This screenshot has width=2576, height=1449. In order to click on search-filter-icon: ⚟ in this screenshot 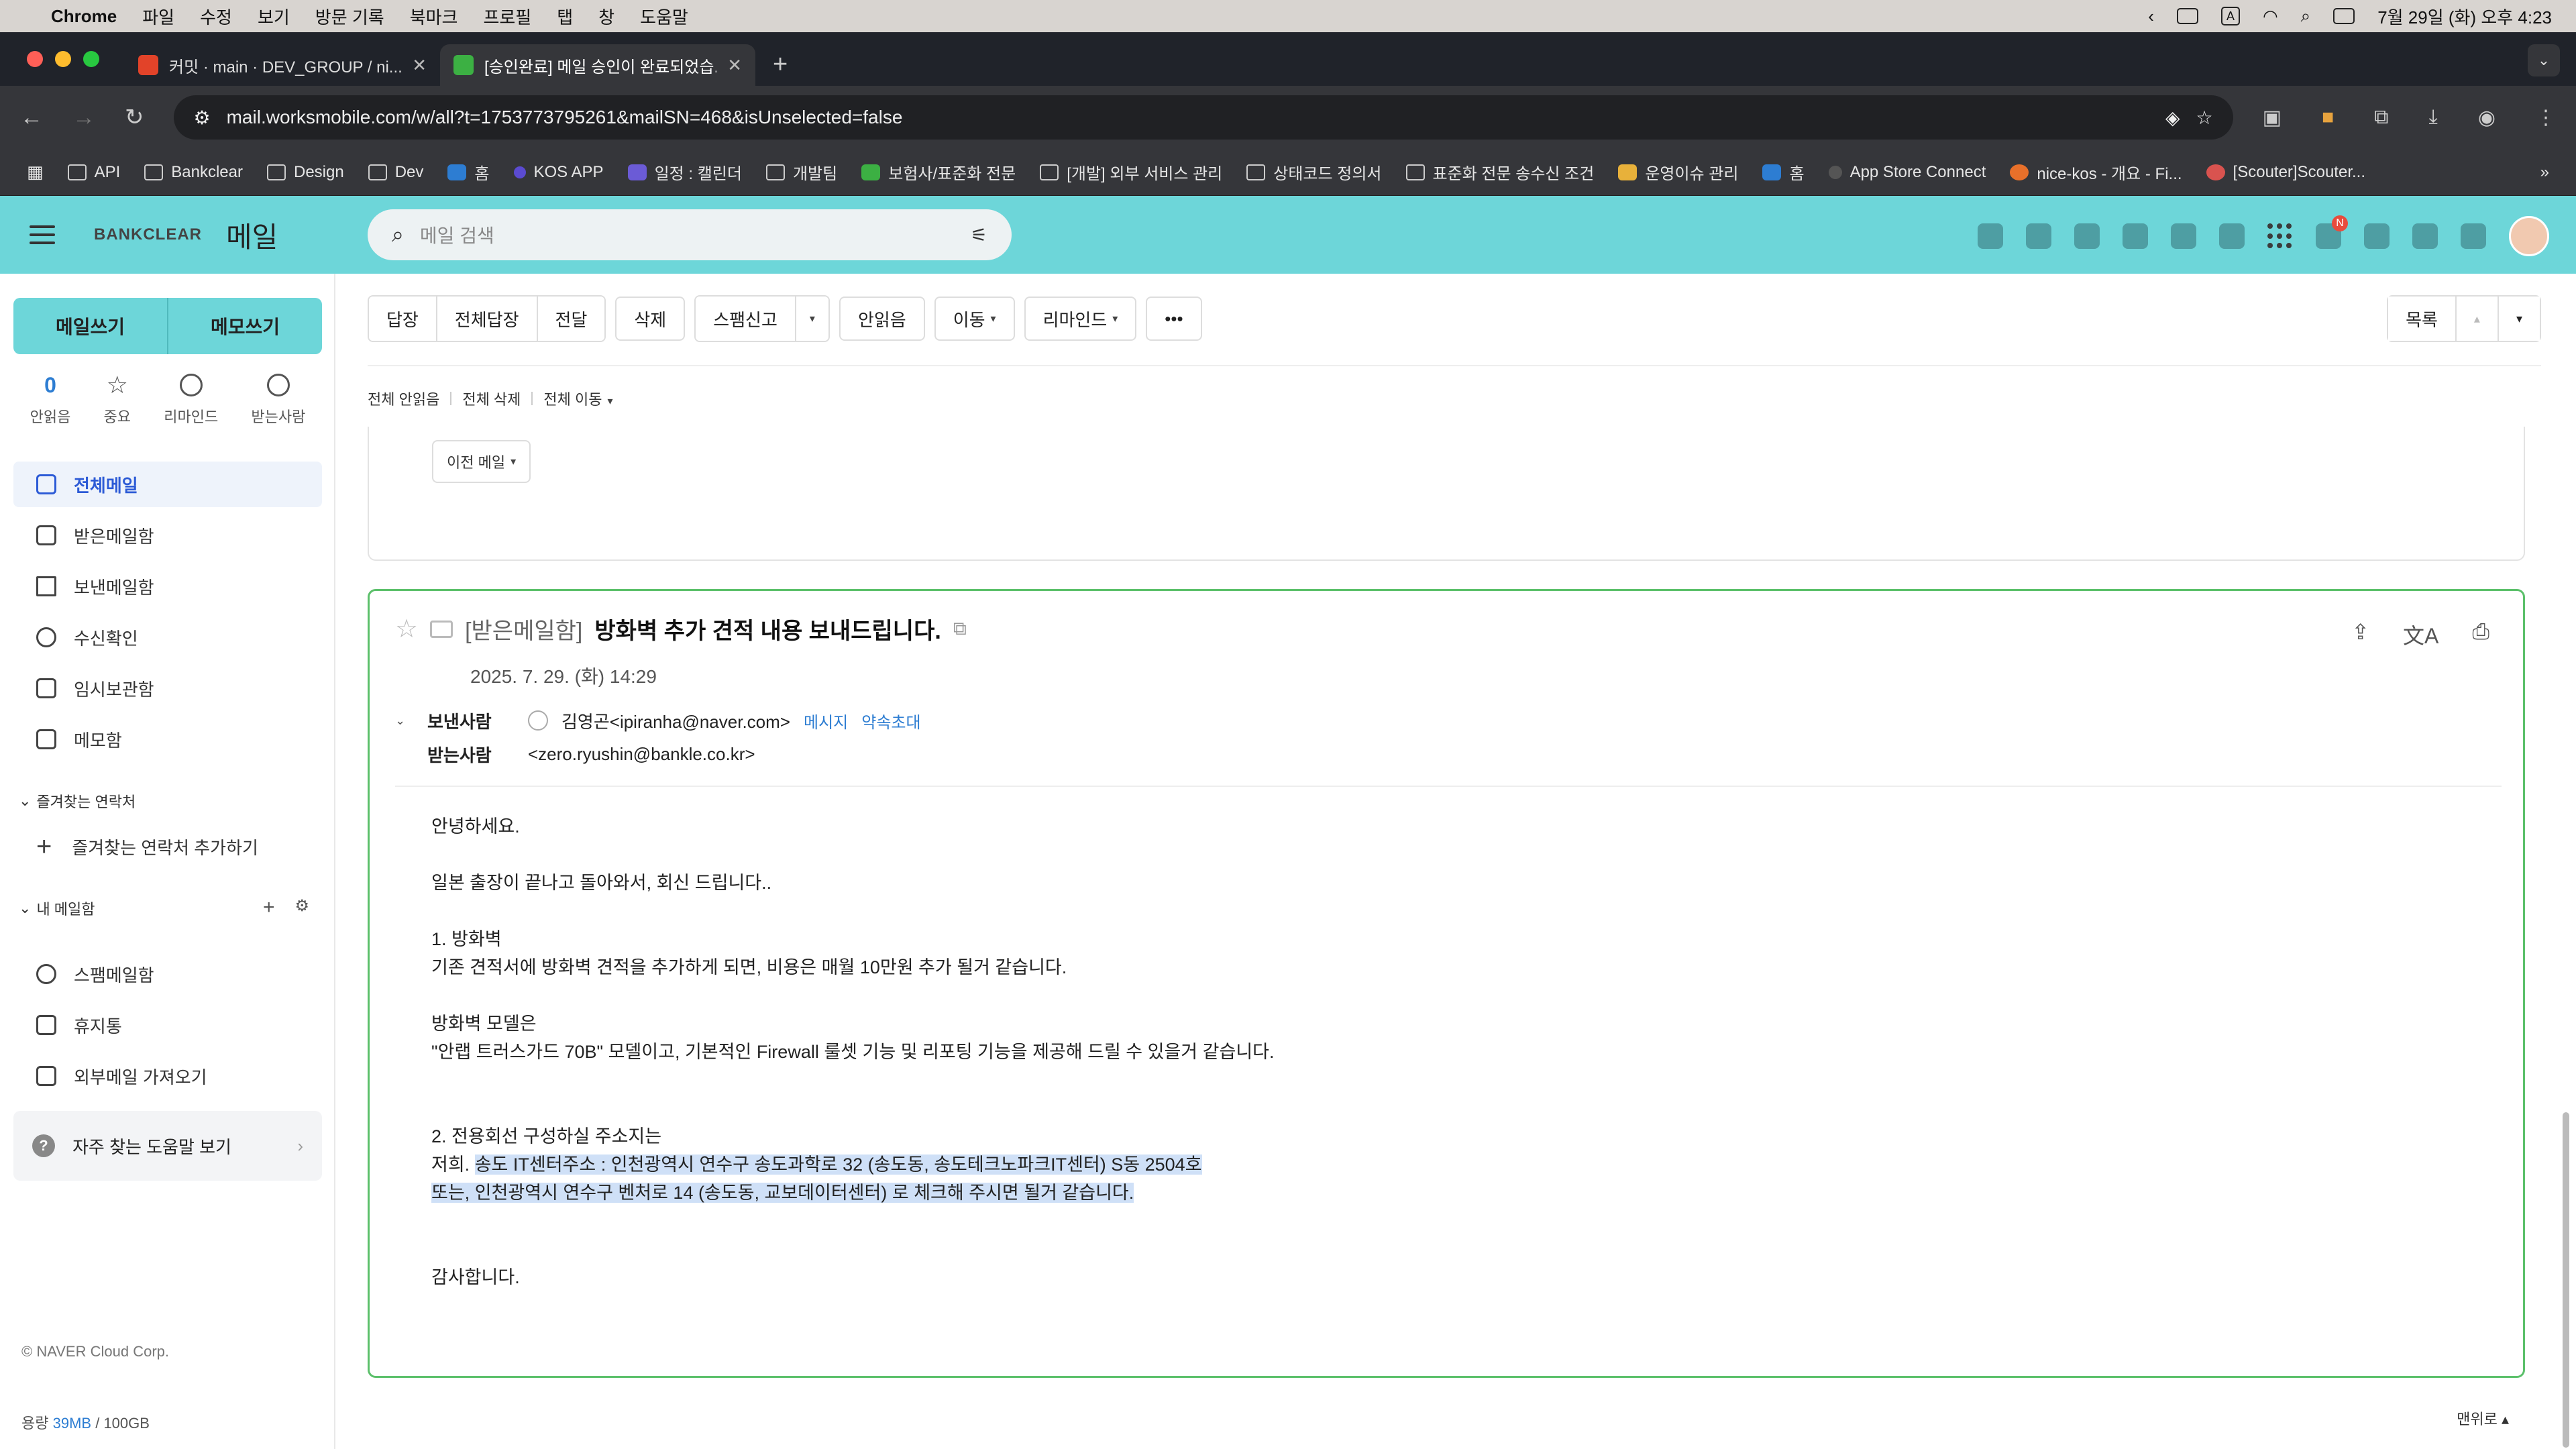, I will do `click(979, 235)`.